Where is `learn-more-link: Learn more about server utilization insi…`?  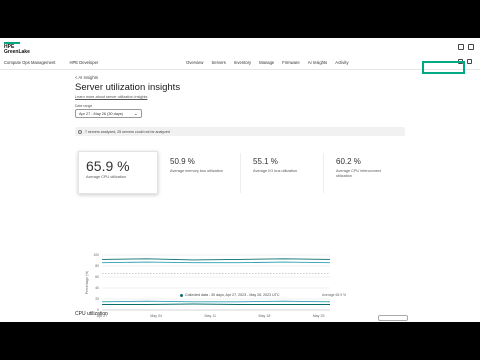
learn-more-link: Learn more about server utilization insi… is located at coordinates (111, 97).